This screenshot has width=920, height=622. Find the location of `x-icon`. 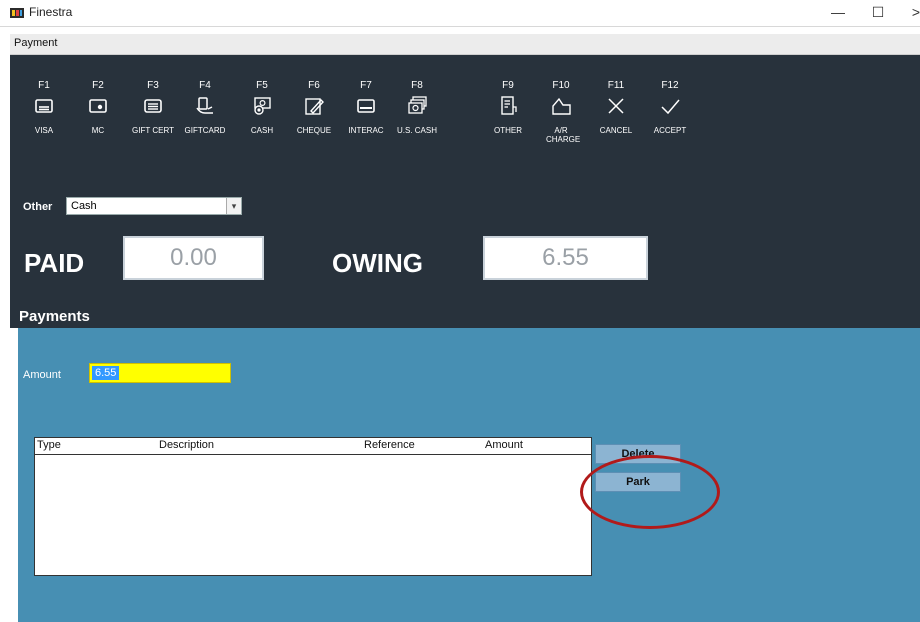

x-icon is located at coordinates (616, 106).